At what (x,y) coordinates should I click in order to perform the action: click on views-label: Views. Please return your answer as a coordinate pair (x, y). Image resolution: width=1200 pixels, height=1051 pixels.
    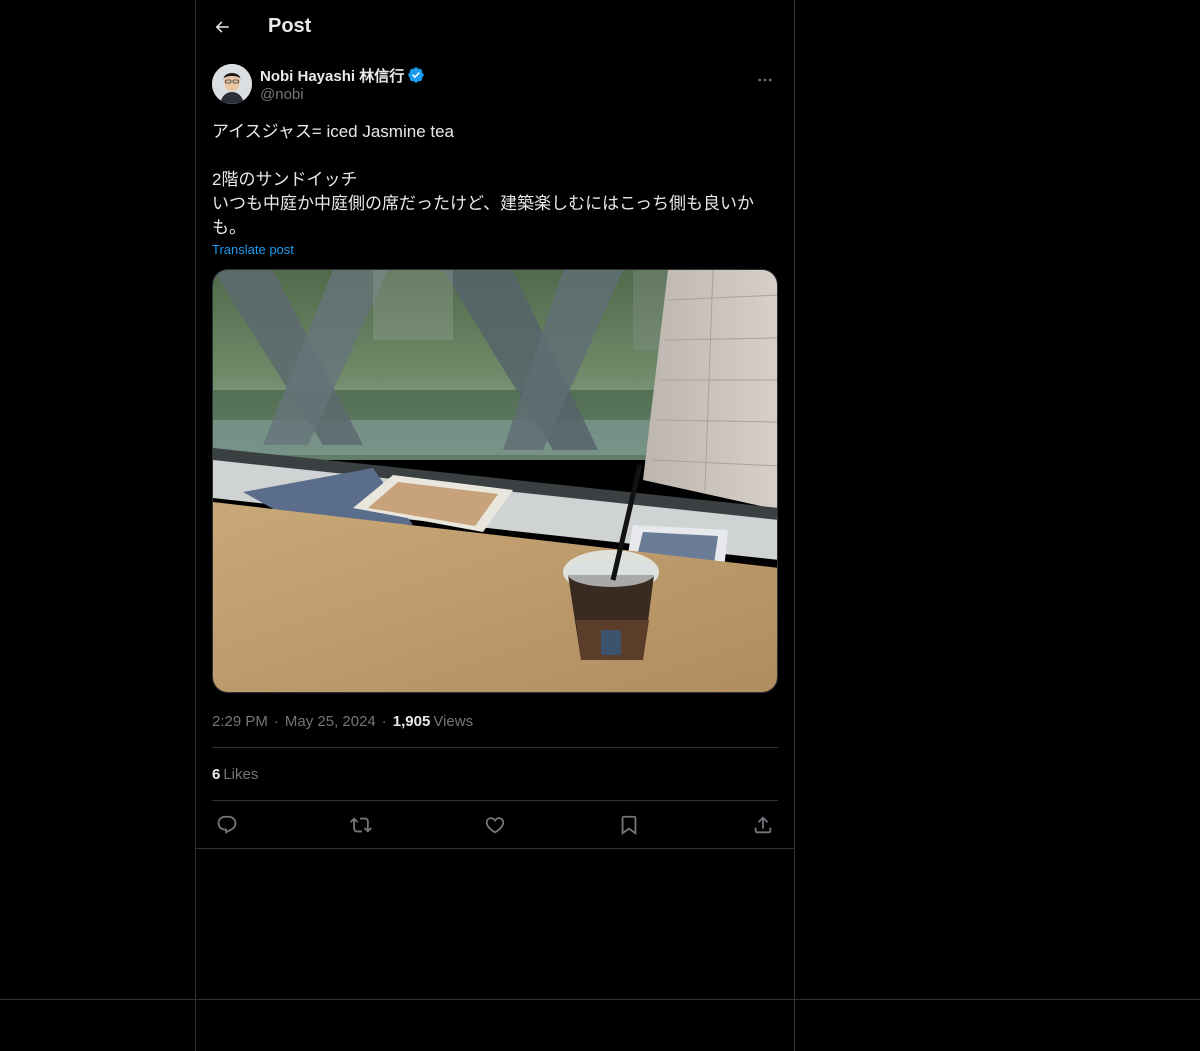
    Looking at the image, I should click on (453, 721).